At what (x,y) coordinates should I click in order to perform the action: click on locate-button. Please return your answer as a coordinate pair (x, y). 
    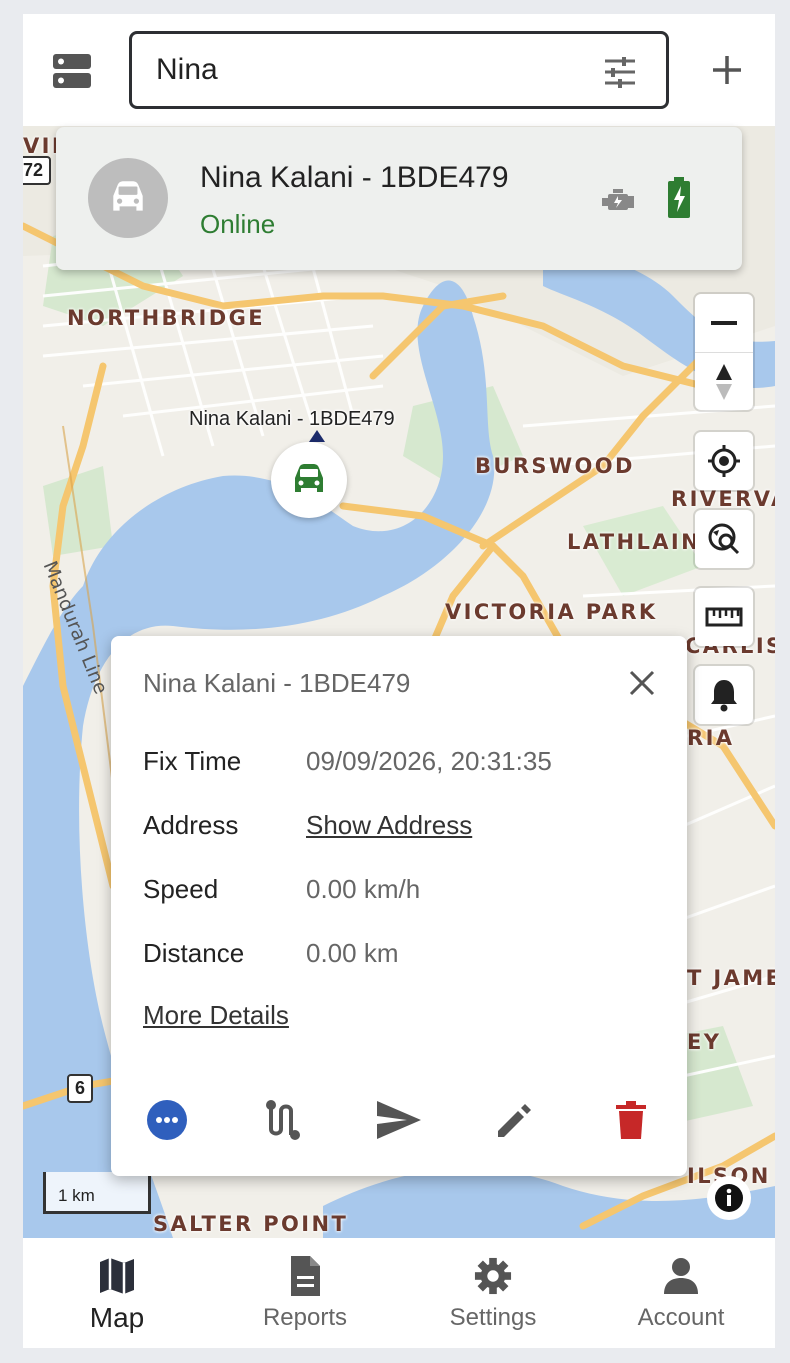
    Looking at the image, I should click on (724, 461).